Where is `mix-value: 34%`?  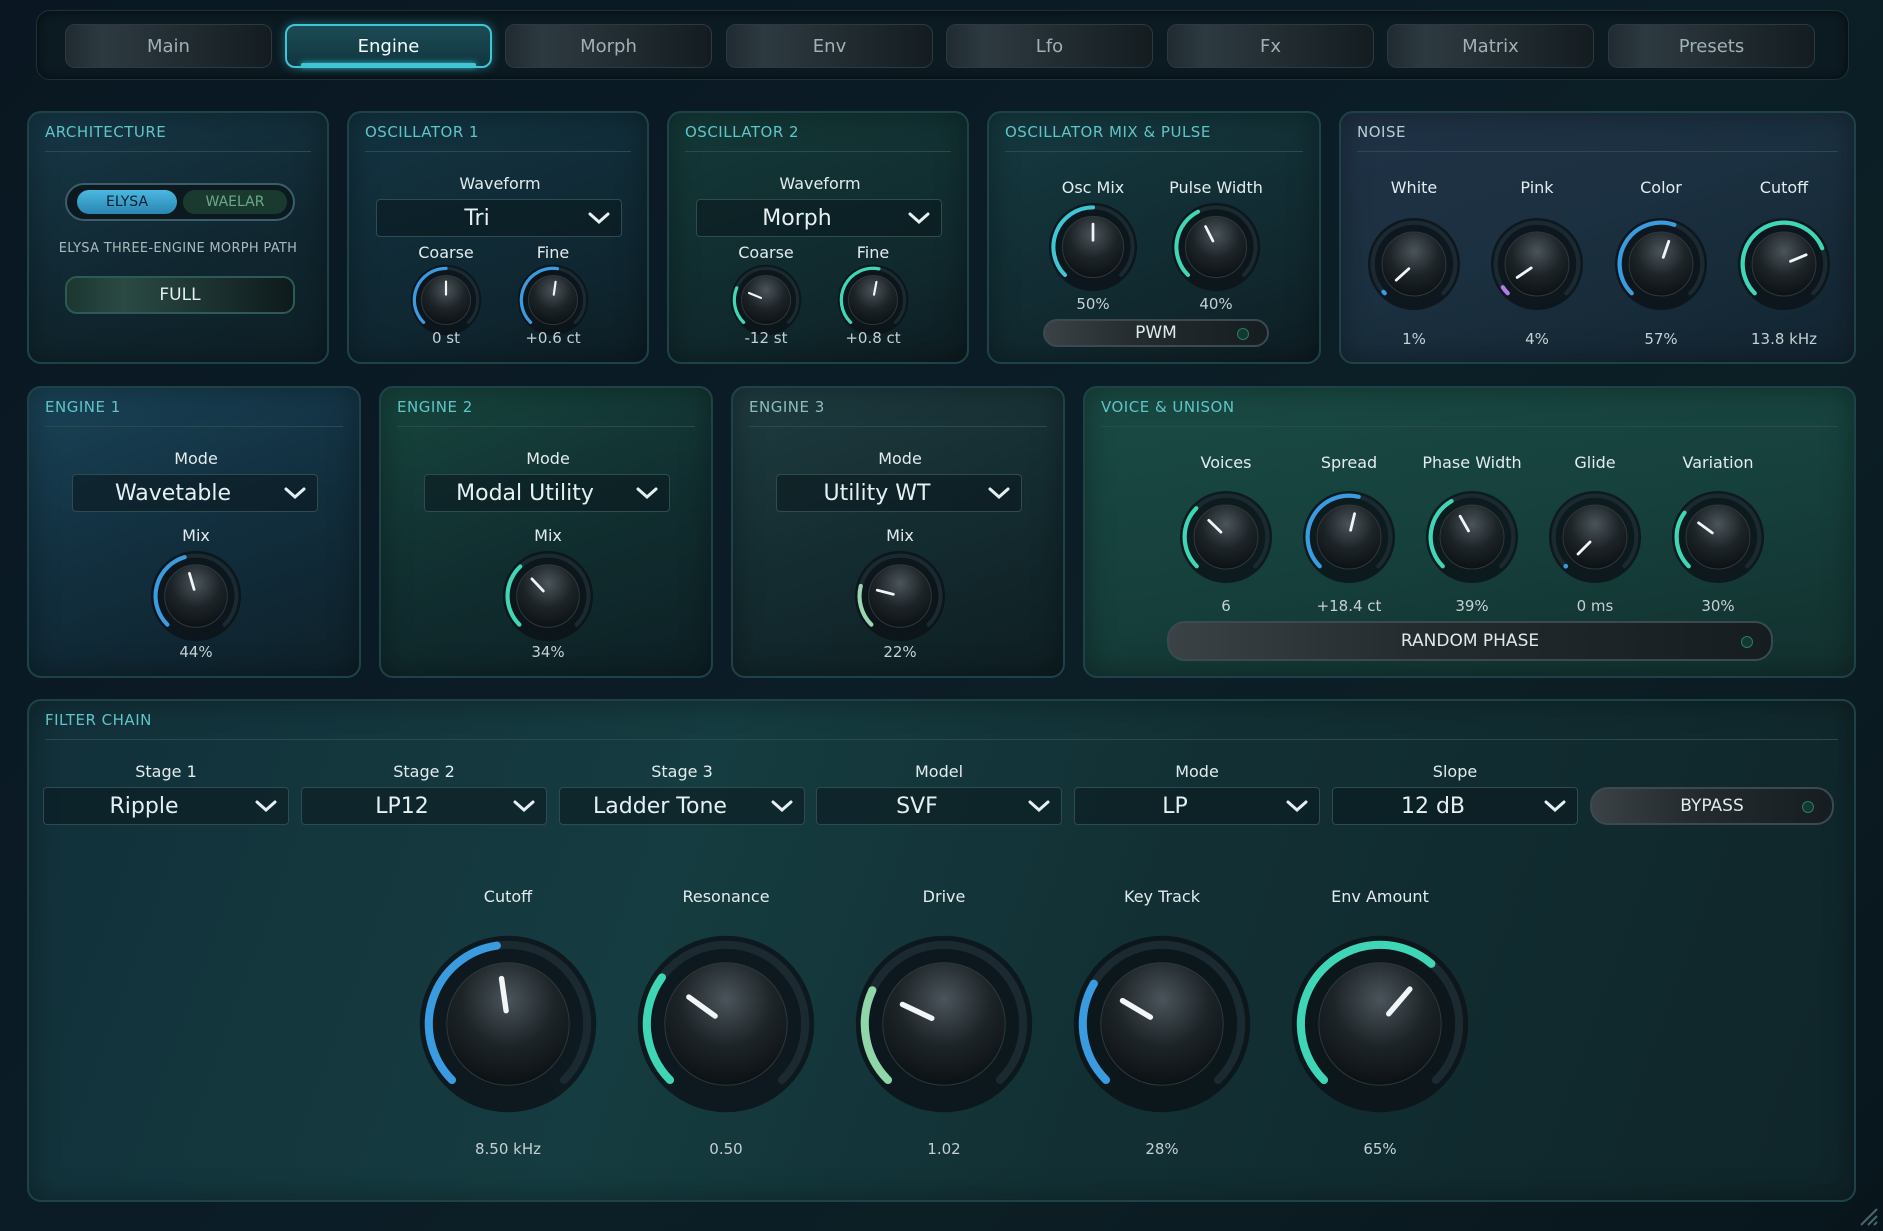
mix-value: 34% is located at coordinates (548, 652).